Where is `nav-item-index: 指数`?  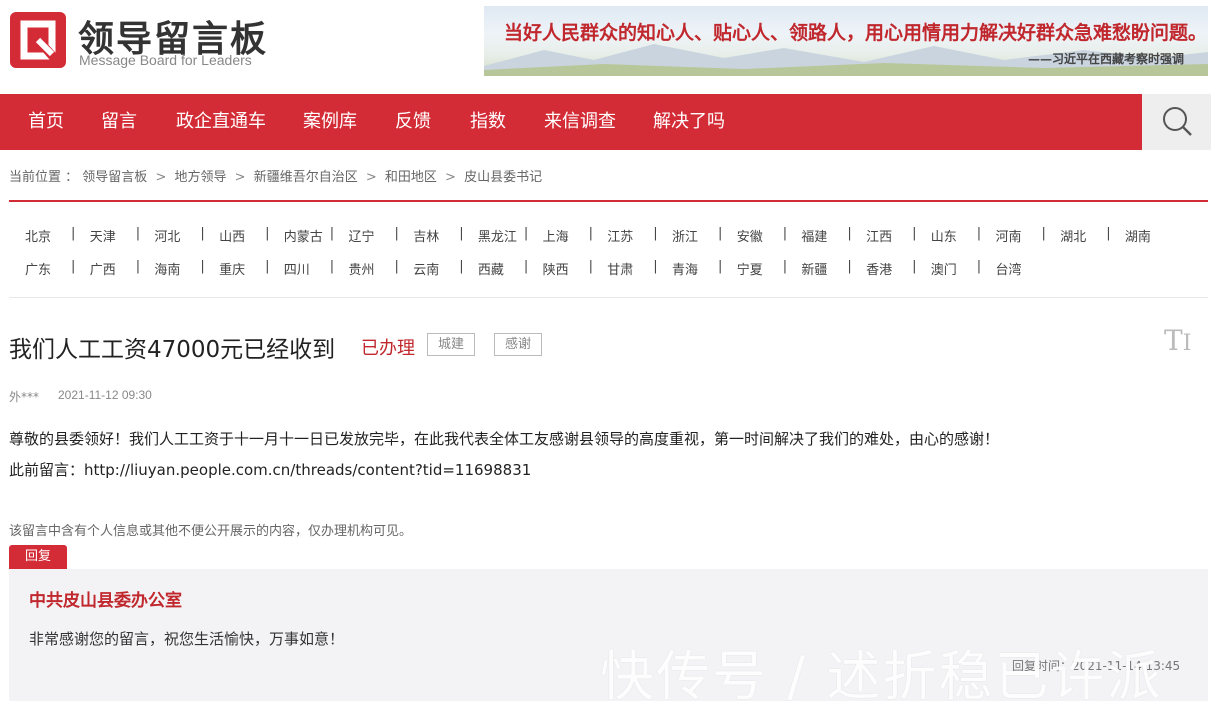
nav-item-index: 指数 is located at coordinates (488, 122).